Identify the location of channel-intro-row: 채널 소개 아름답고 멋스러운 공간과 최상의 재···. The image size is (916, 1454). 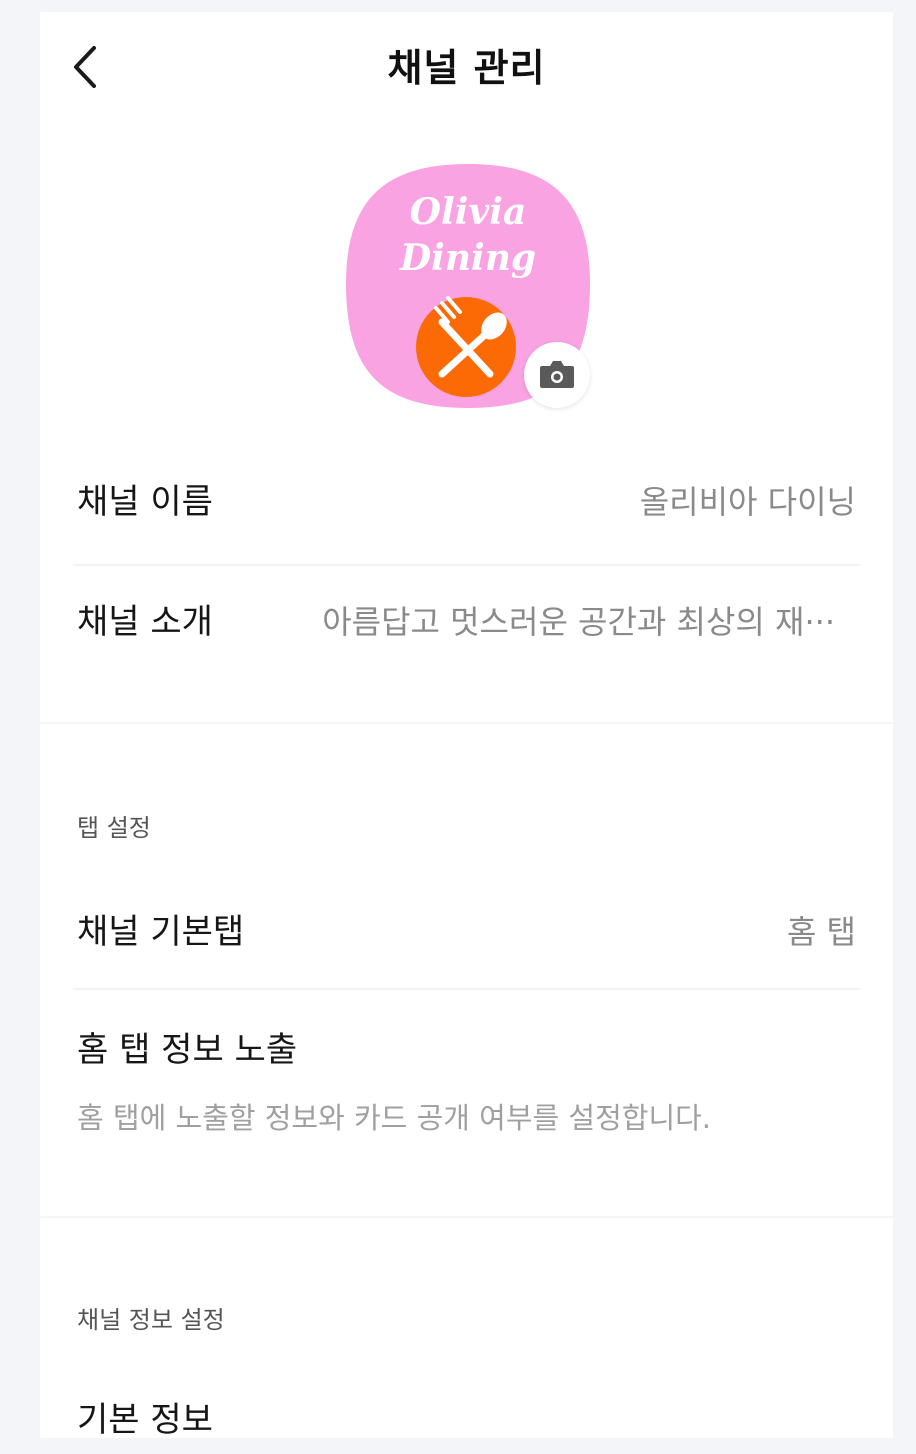
(466, 622).